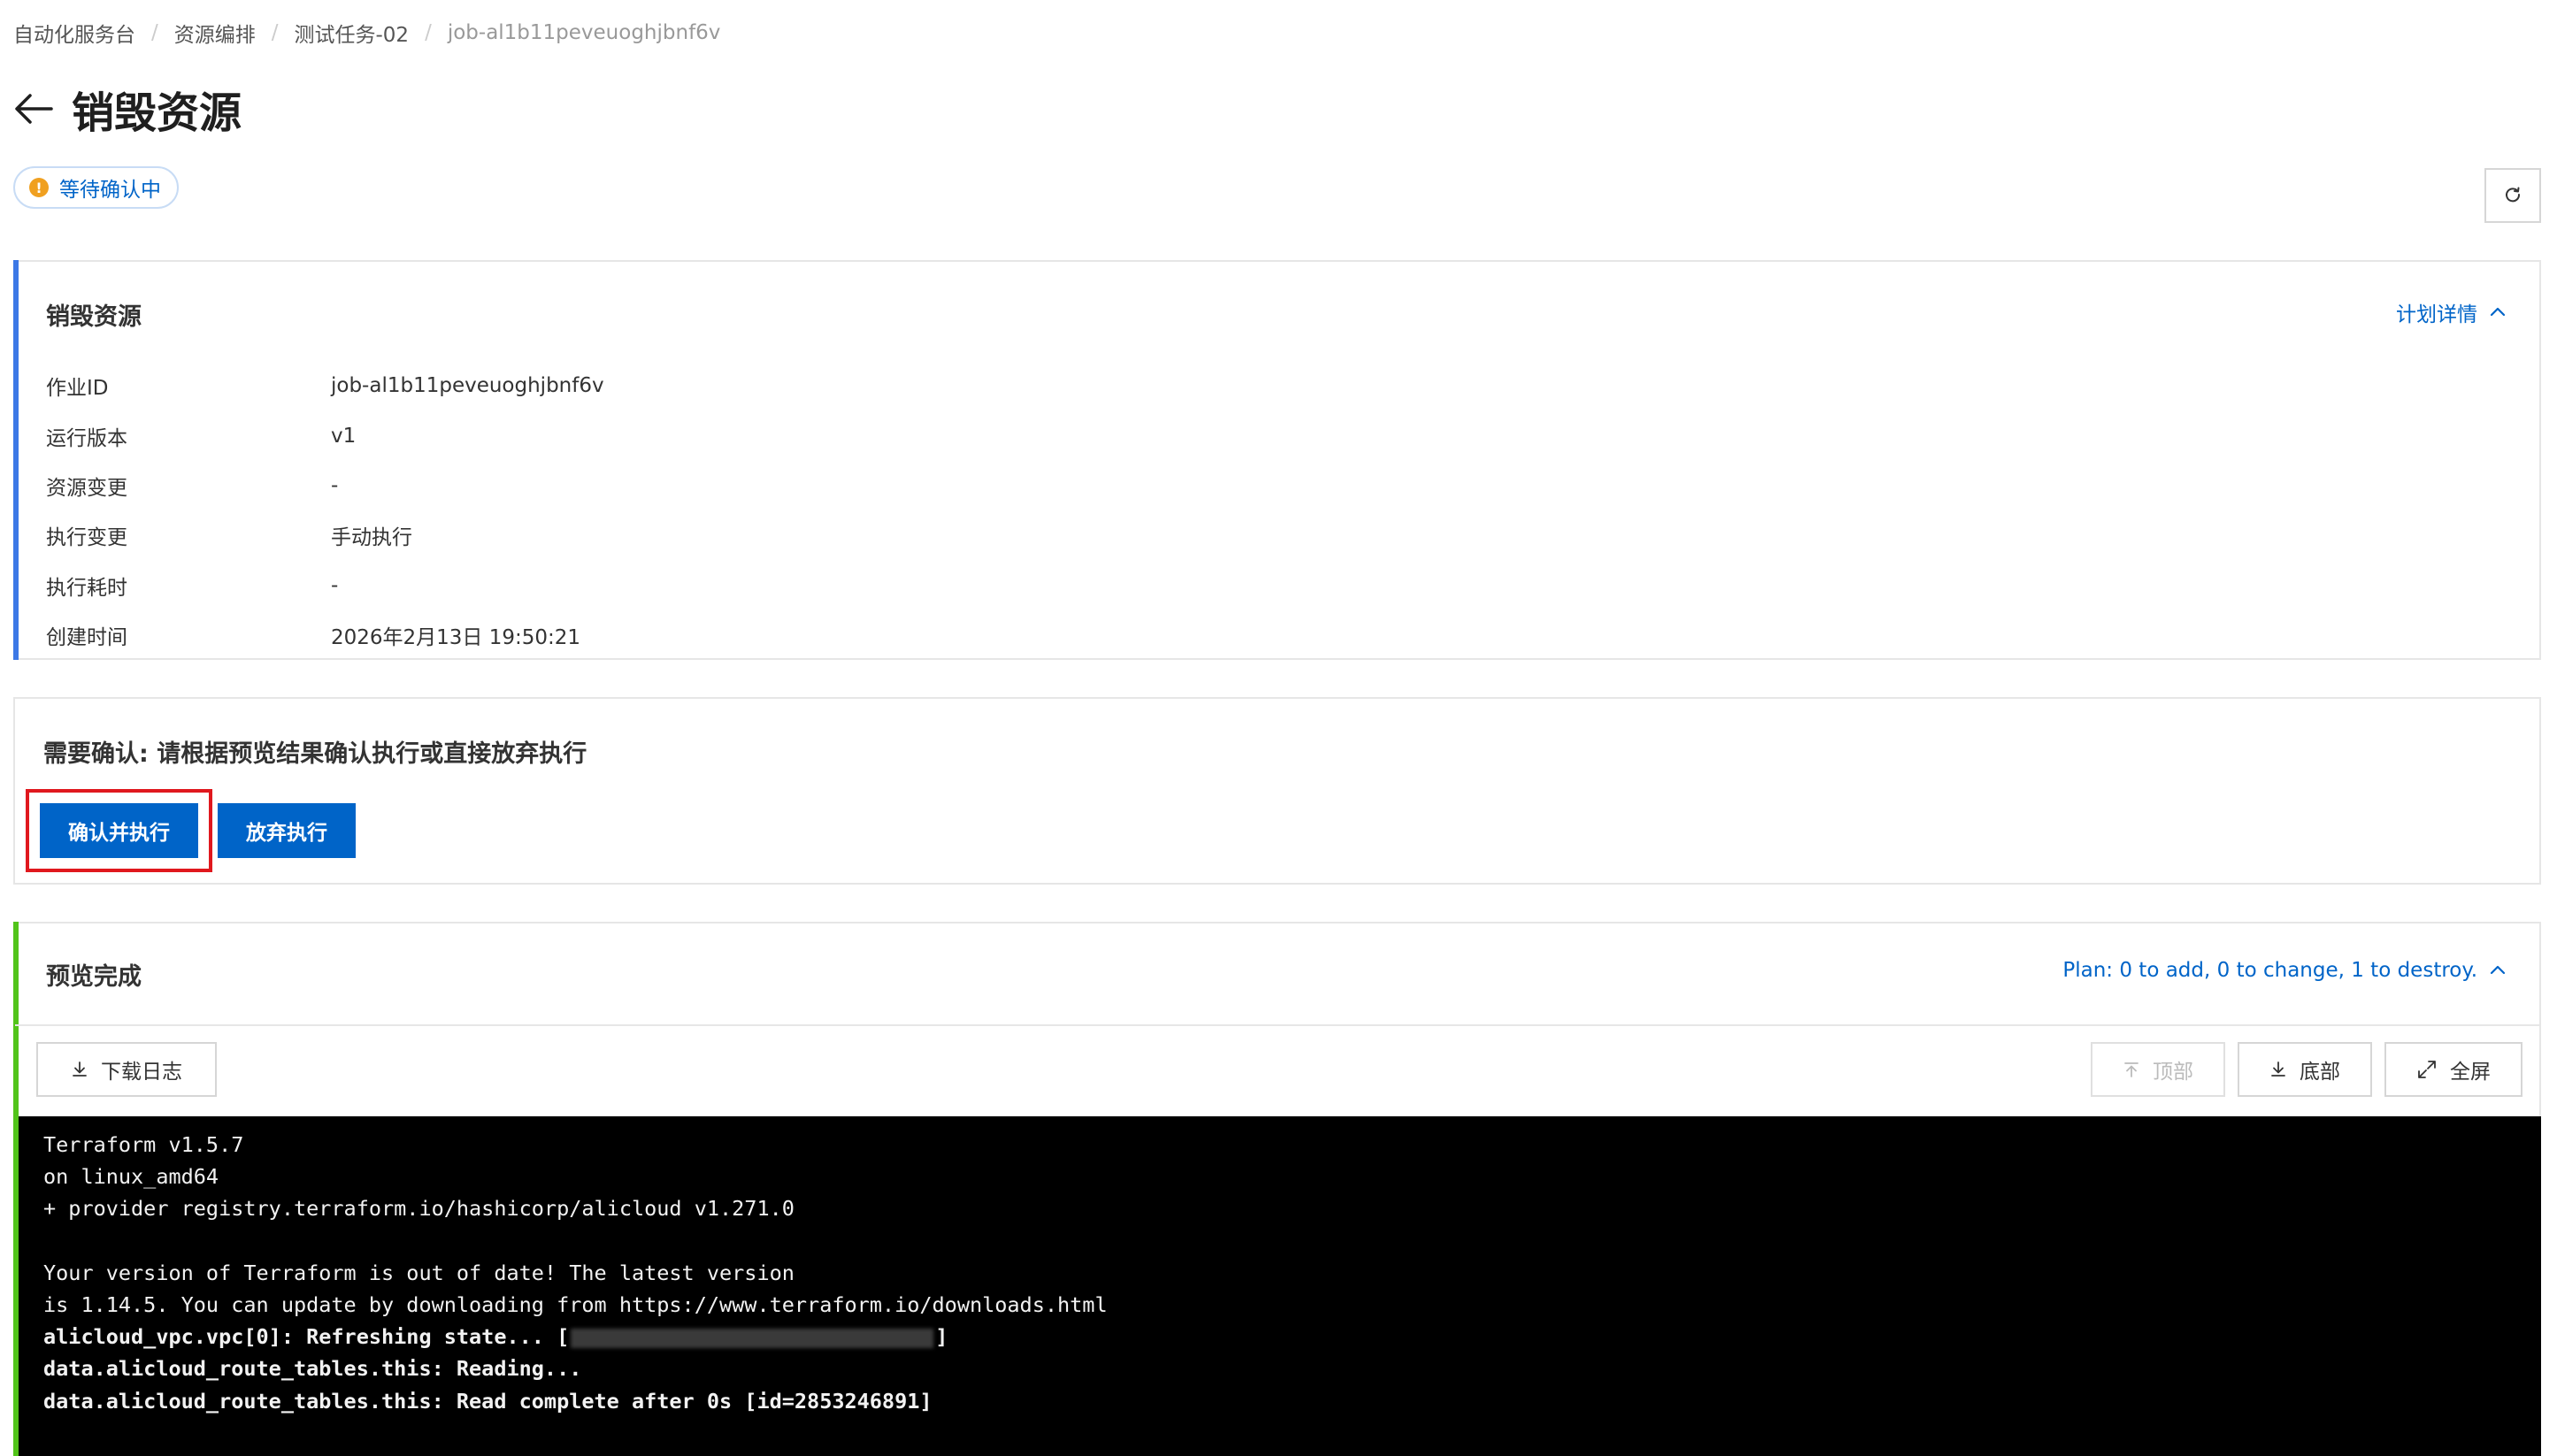 The image size is (2557, 1456). I want to click on refresh-button, so click(2512, 195).